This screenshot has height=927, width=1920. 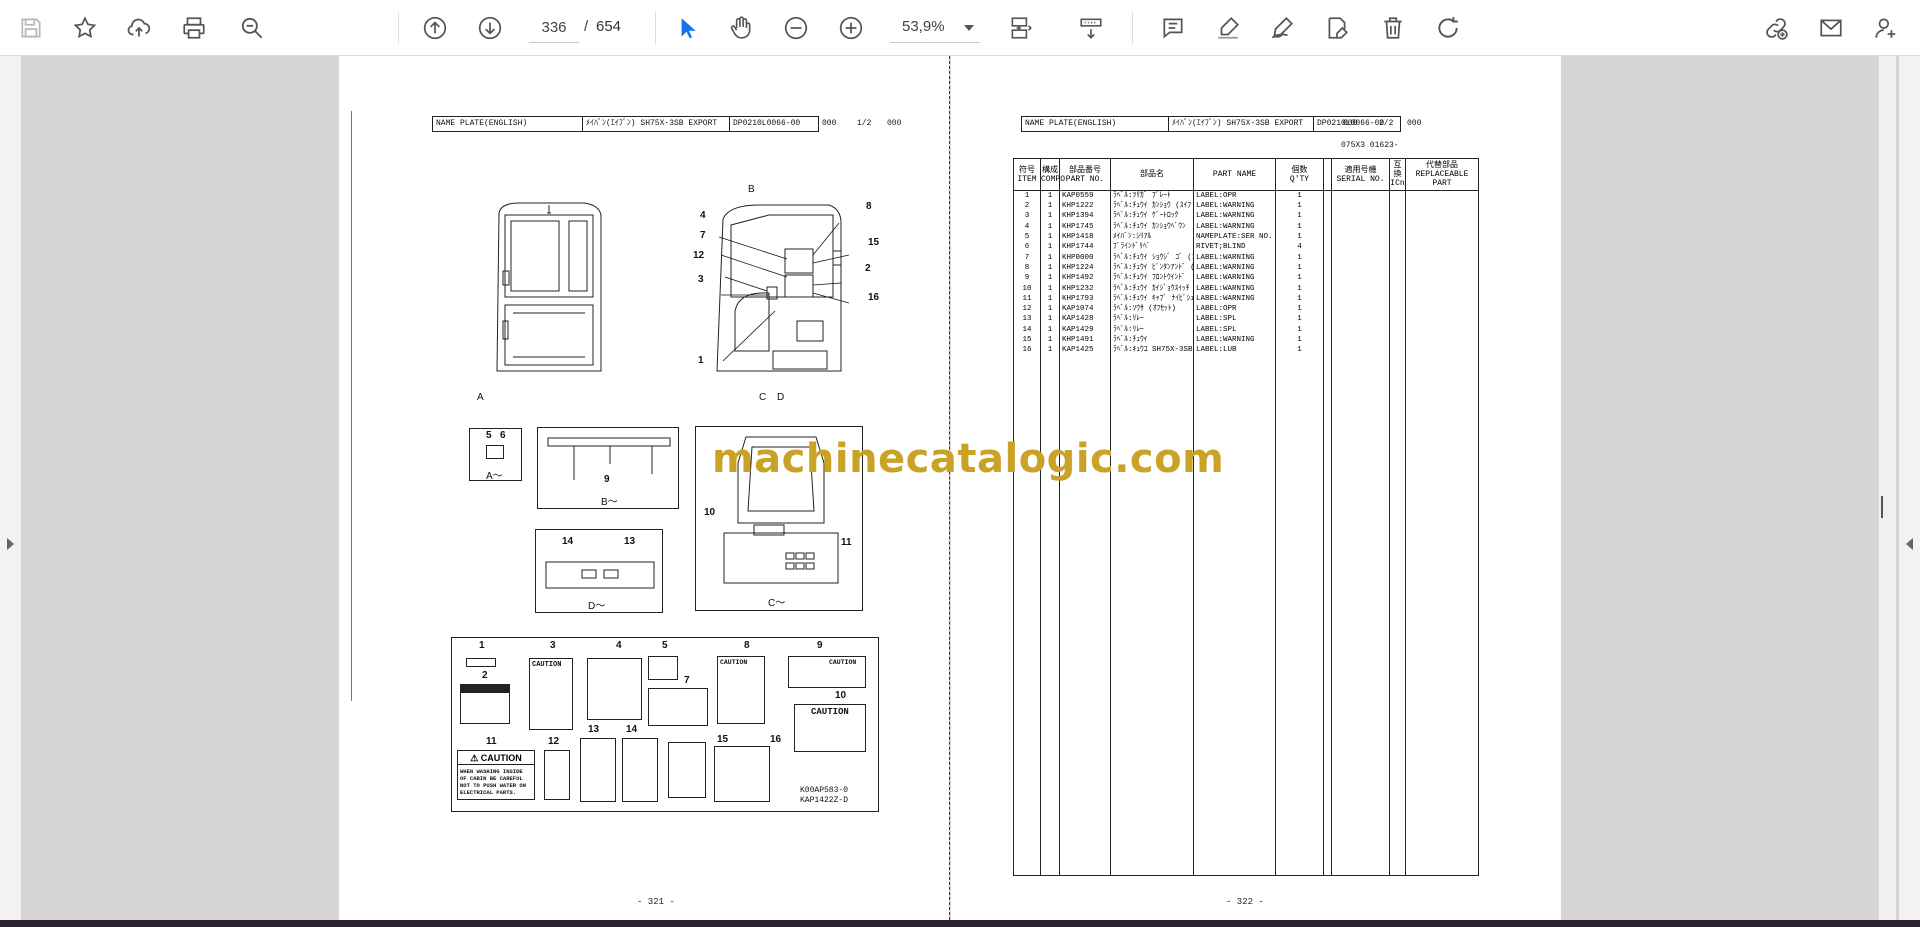 I want to click on page-number-right: - 322 -, so click(x=1245, y=902).